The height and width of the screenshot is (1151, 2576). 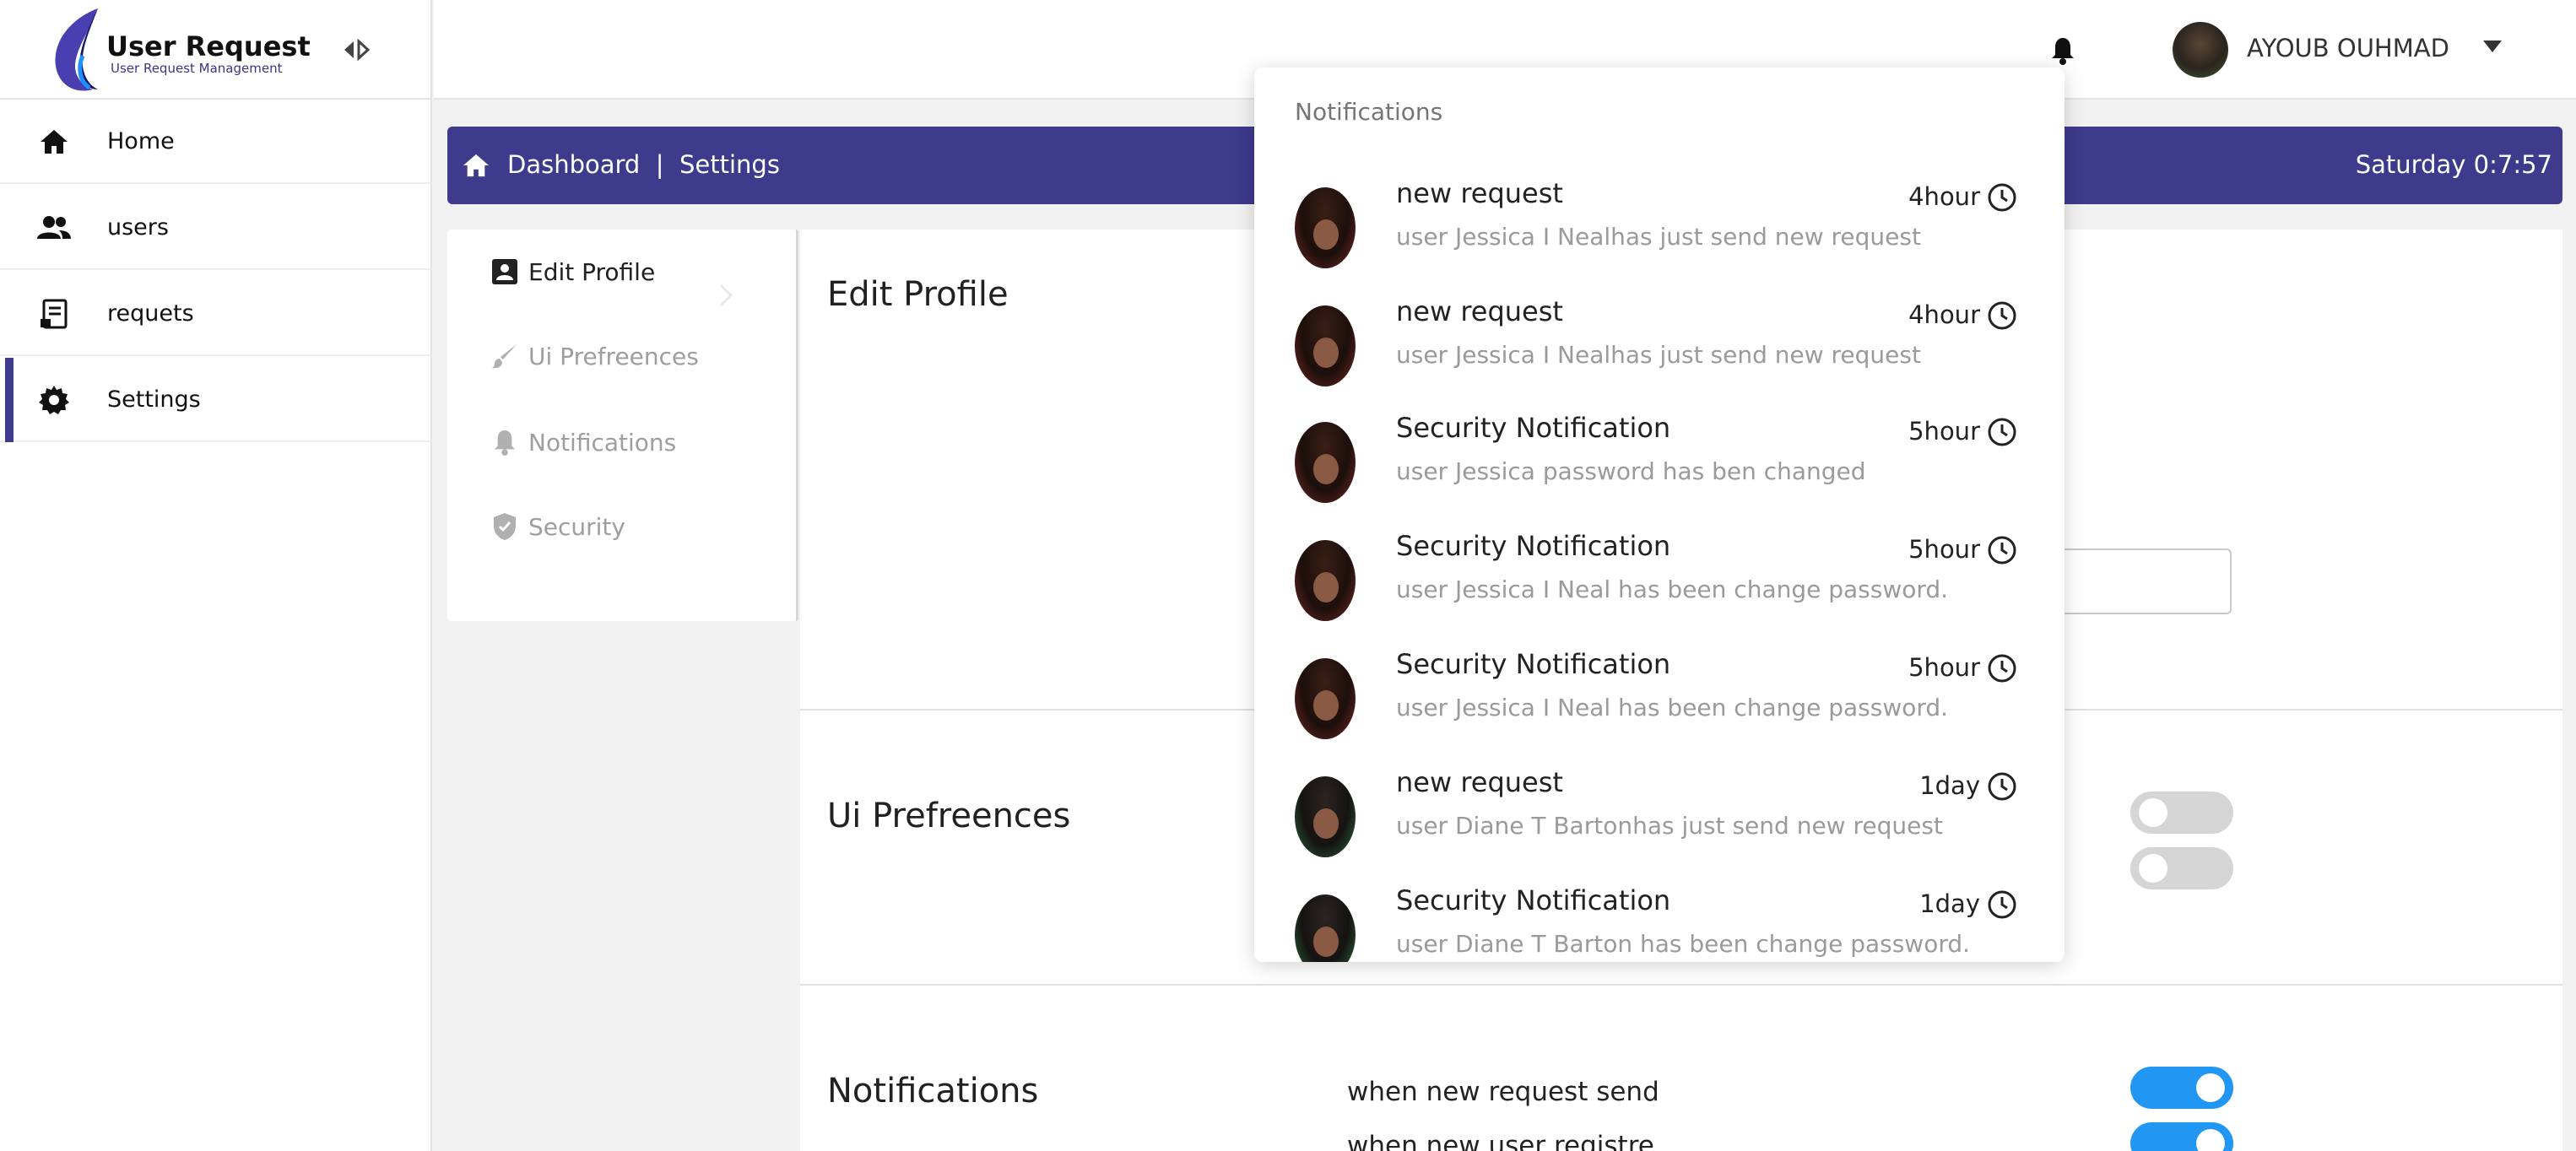 What do you see at coordinates (949, 816) in the screenshot?
I see `section-title-ui-preferences: Ui Prefreences` at bounding box center [949, 816].